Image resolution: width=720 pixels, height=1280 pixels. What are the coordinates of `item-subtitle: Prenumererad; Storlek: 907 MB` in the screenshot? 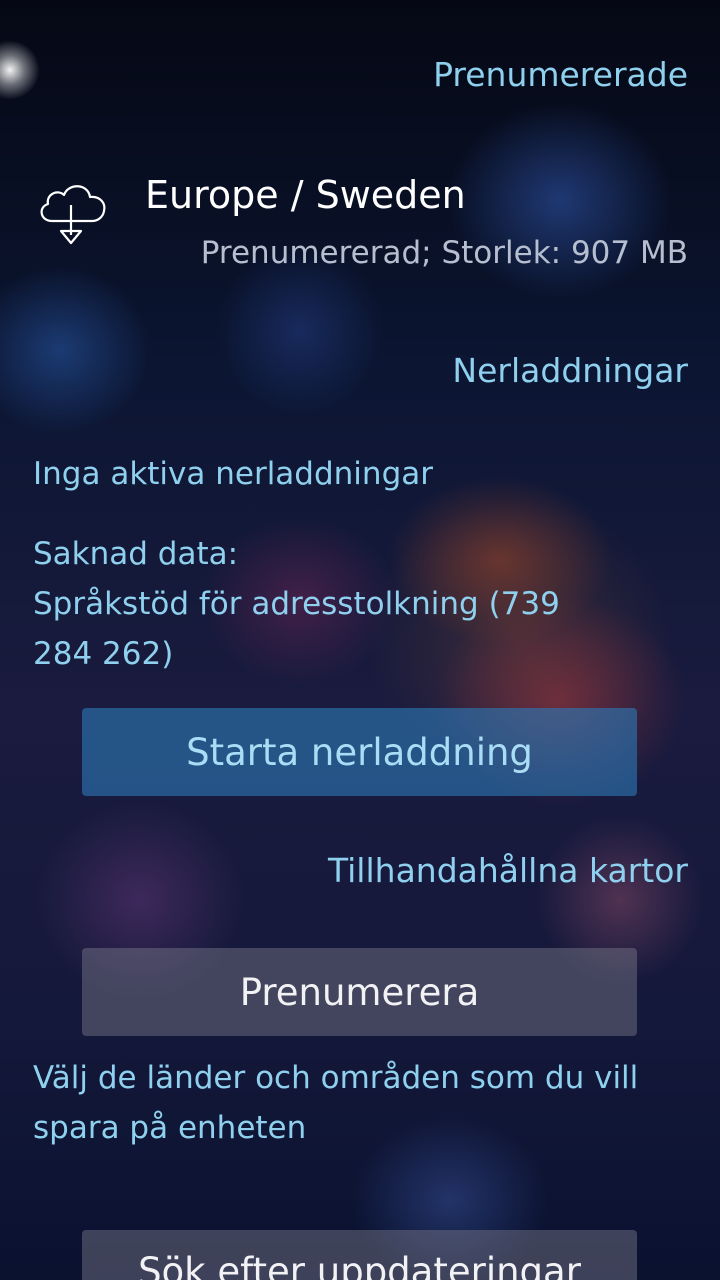 It's located at (444, 253).